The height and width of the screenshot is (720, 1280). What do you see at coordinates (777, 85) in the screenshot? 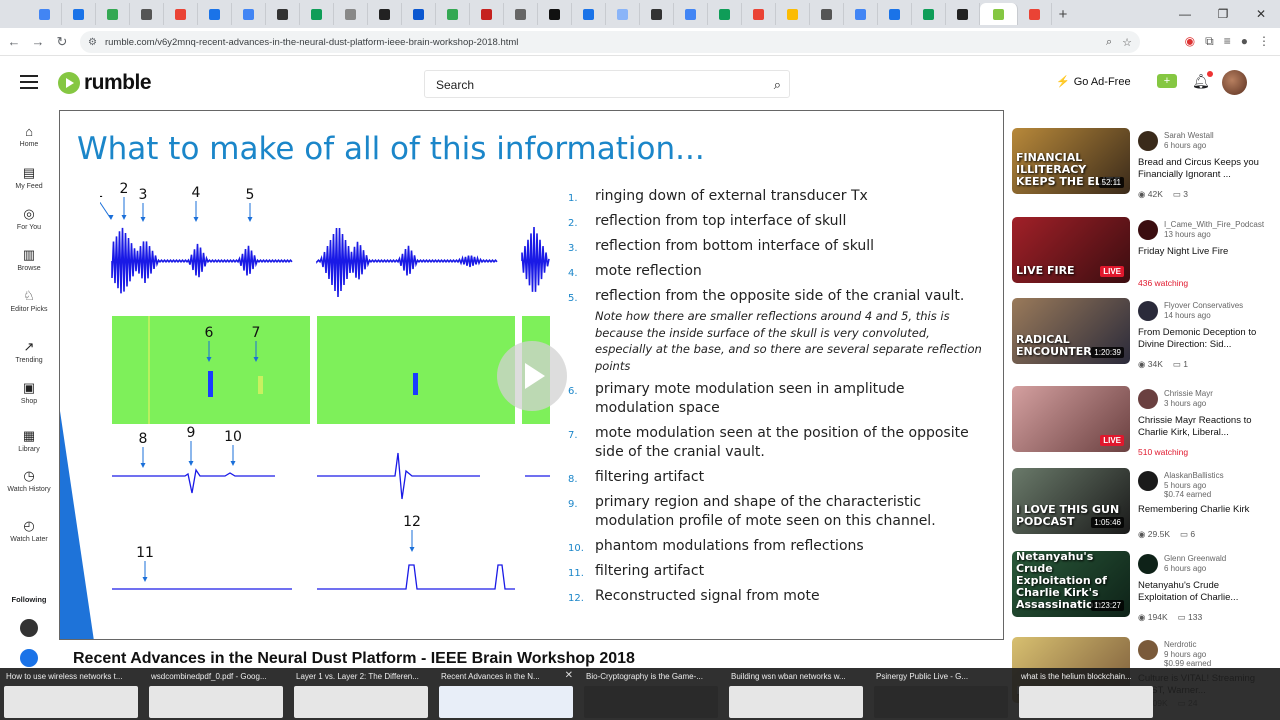
I see `search-icon: ⌕` at bounding box center [777, 85].